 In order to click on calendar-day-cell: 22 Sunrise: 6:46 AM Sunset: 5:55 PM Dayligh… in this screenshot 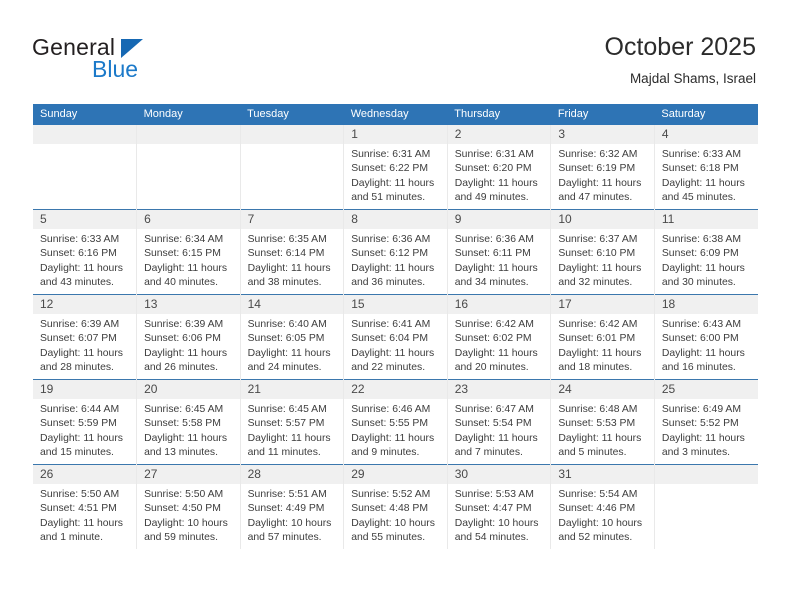, I will do `click(395, 422)`.